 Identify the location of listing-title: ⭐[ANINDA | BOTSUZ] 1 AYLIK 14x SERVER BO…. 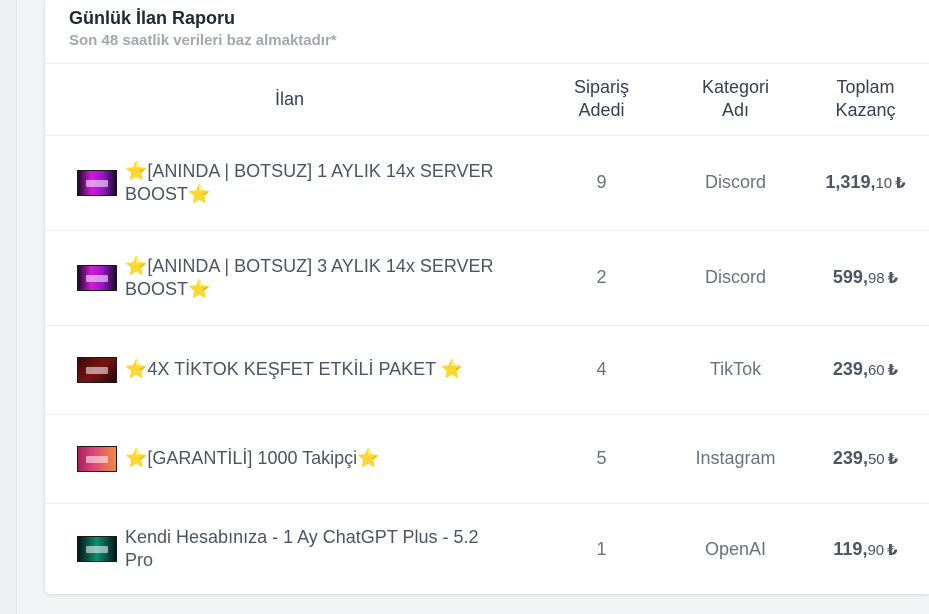
(314, 183).